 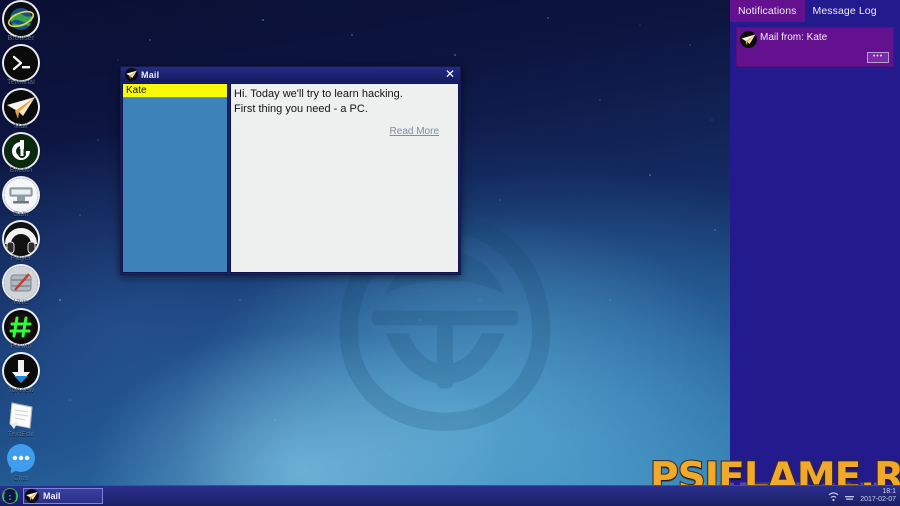 What do you see at coordinates (21, 239) in the screenshot?
I see `headphones-icon` at bounding box center [21, 239].